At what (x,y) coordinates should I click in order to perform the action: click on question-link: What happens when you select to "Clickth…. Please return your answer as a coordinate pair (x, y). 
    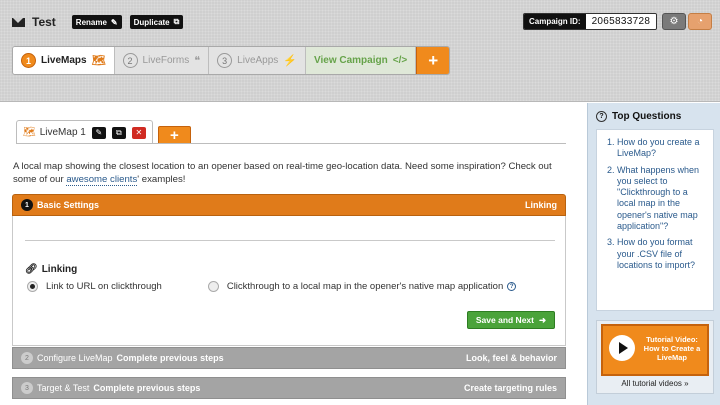
    Looking at the image, I should click on (662, 199).